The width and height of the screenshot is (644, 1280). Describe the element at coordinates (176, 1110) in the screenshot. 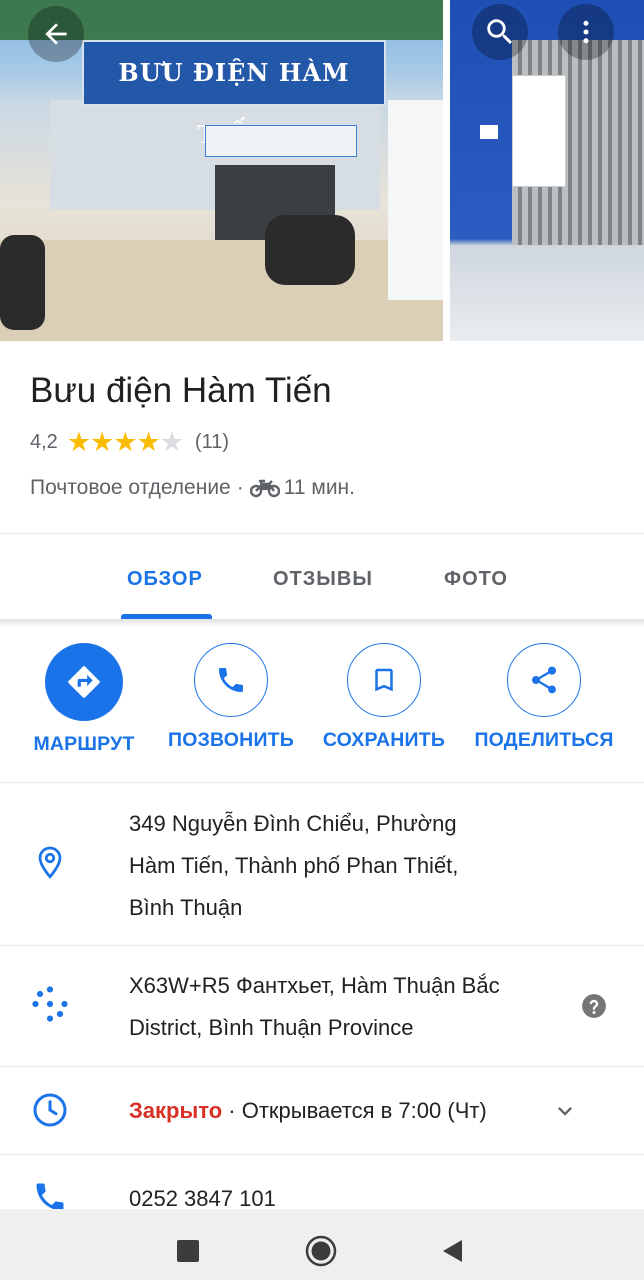

I see `hours-status: Закрыто` at that location.